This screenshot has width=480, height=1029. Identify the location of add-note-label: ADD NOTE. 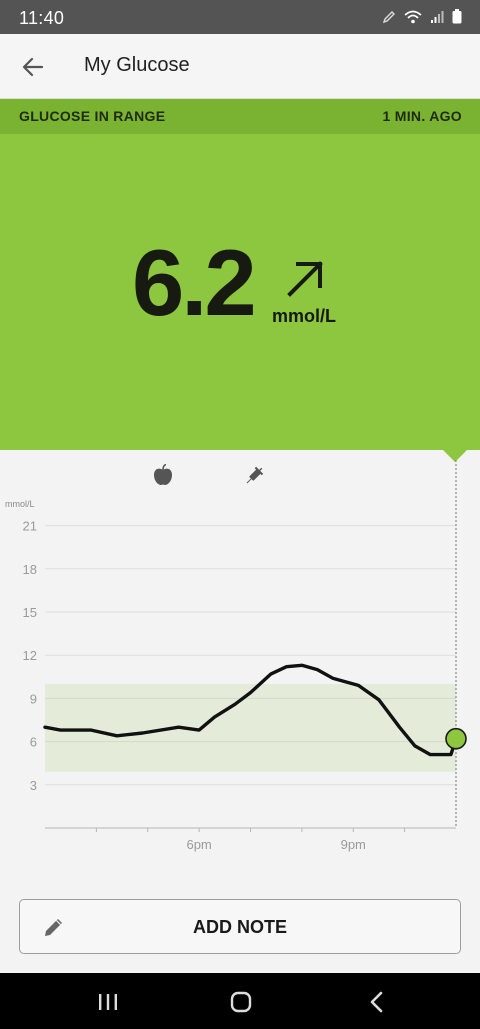
(240, 927).